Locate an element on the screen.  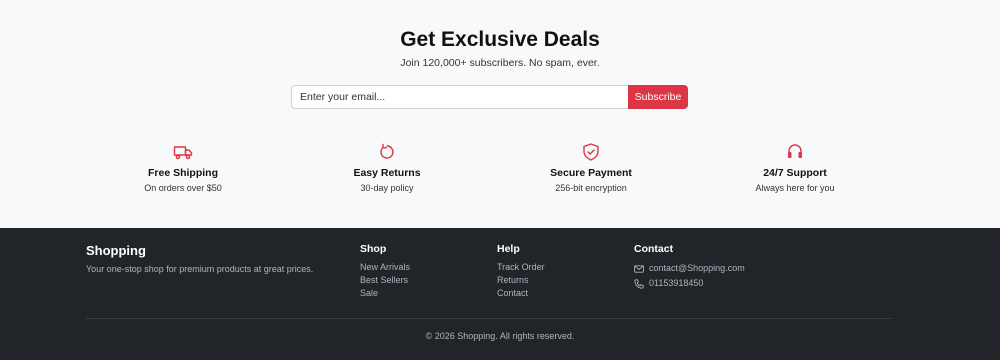
footer-help-heading: Help is located at coordinates (508, 249).